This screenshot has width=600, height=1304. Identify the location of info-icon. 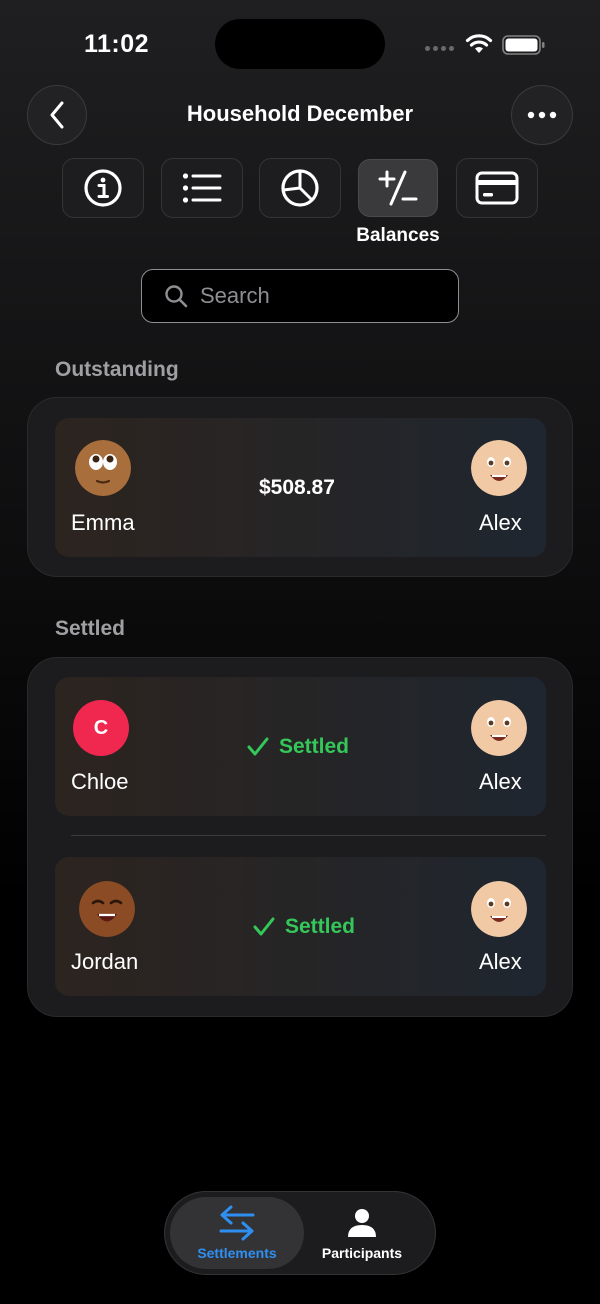
(103, 188).